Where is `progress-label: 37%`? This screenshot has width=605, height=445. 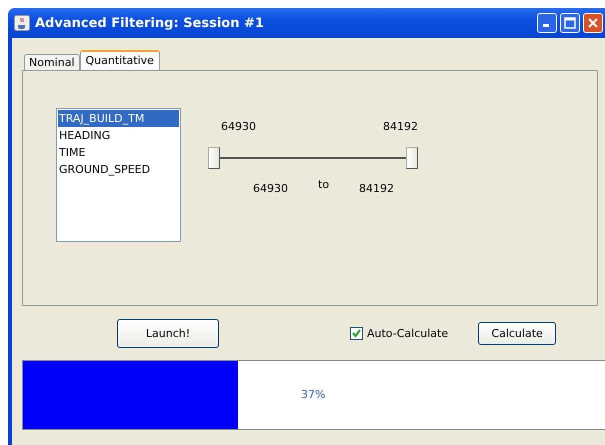 progress-label: 37% is located at coordinates (313, 394).